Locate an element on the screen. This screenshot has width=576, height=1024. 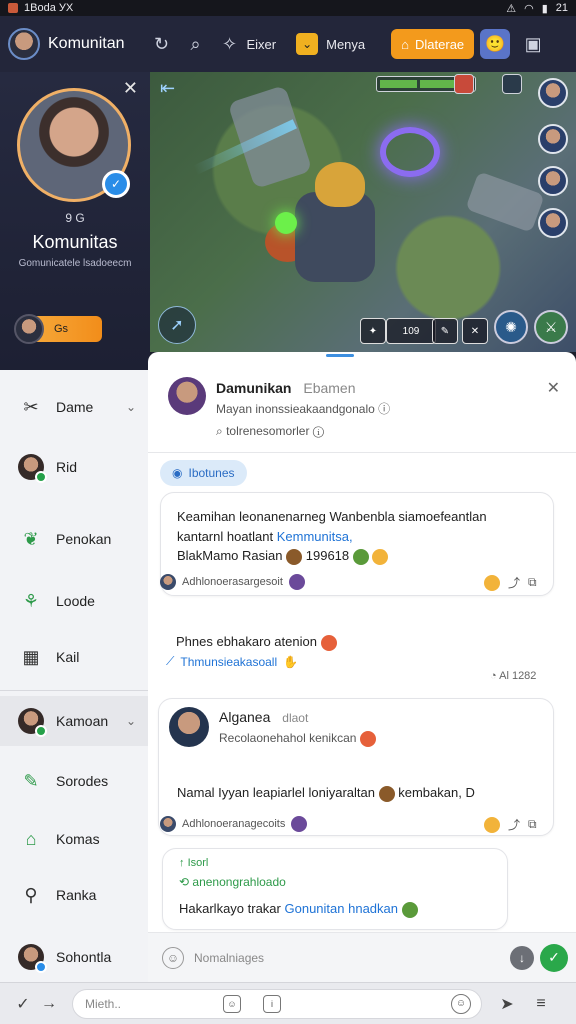
reaction-count: 199618 is located at coordinates (327, 555).